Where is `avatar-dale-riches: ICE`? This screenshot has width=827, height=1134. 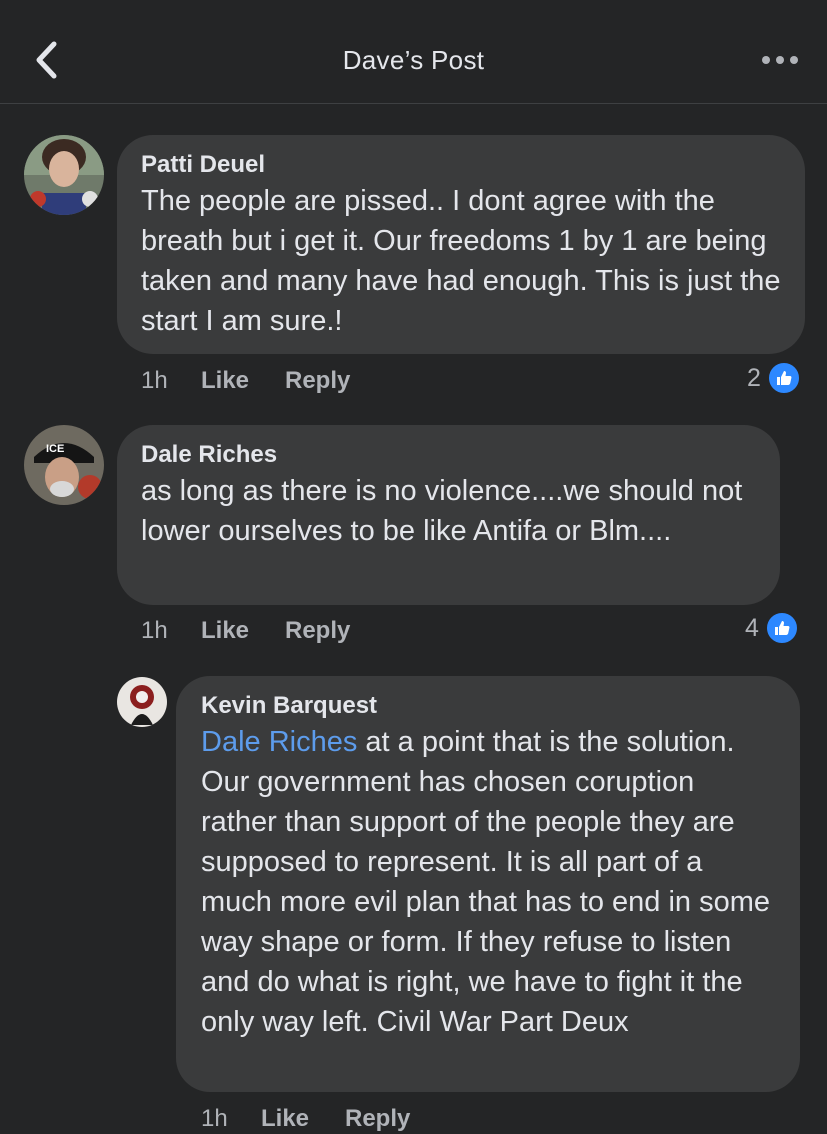
avatar-dale-riches: ICE is located at coordinates (64, 465).